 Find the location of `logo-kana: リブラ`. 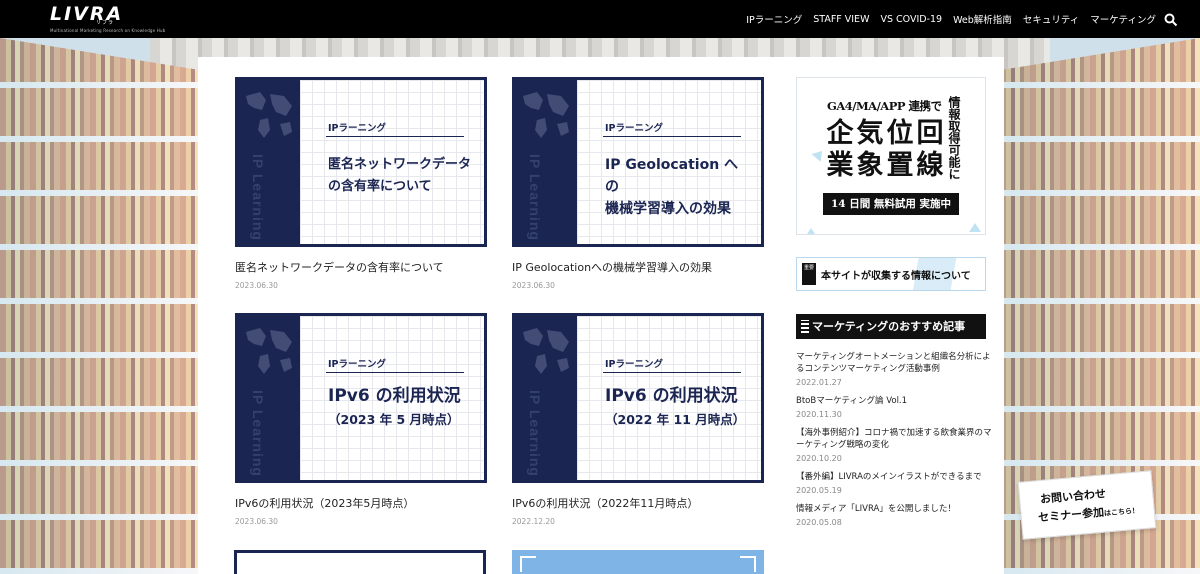

logo-kana: リブラ is located at coordinates (105, 23).